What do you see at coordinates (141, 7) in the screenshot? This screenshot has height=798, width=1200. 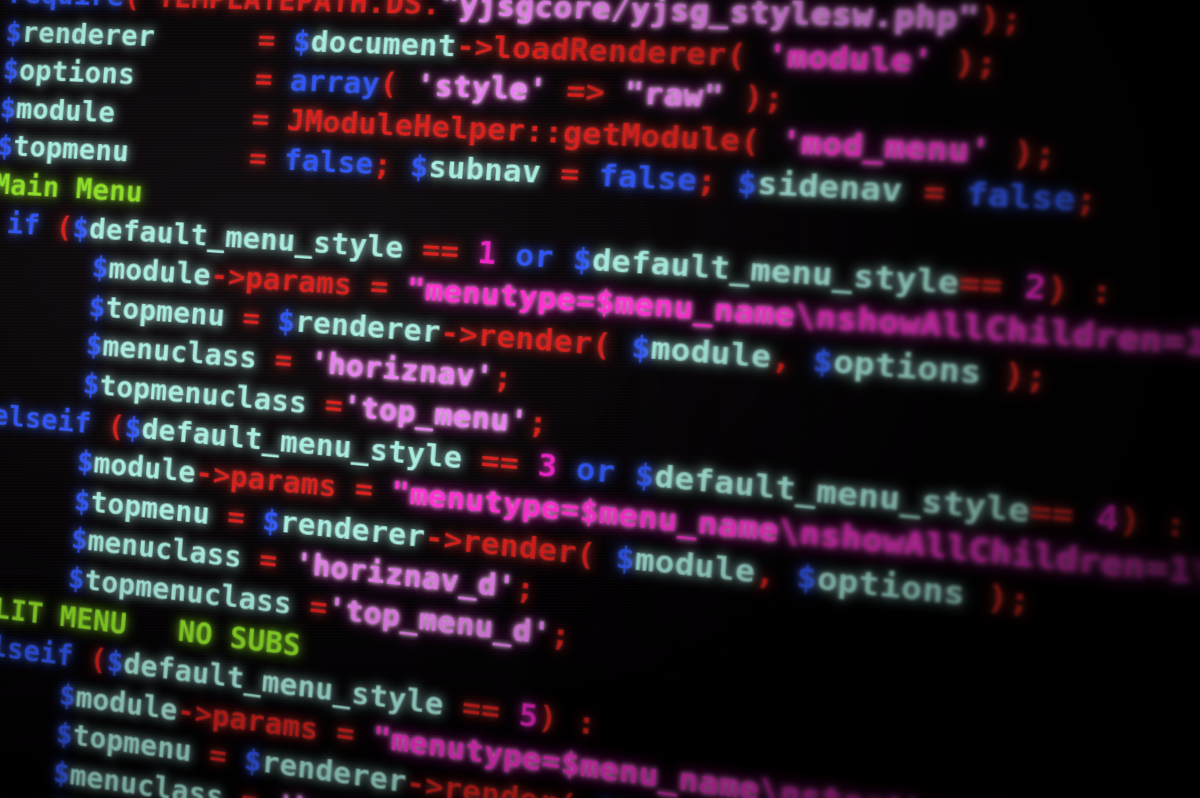 I see `token-paren-open: (` at bounding box center [141, 7].